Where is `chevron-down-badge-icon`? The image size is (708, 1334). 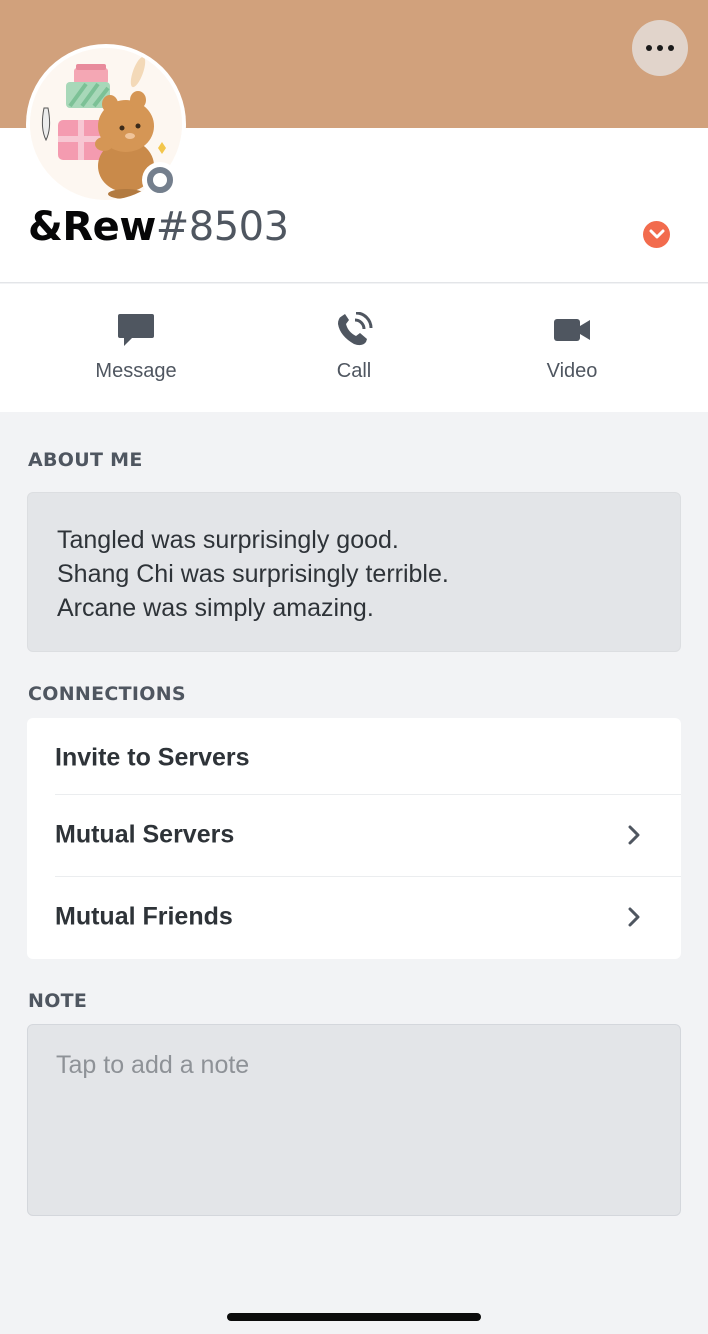 chevron-down-badge-icon is located at coordinates (656, 234).